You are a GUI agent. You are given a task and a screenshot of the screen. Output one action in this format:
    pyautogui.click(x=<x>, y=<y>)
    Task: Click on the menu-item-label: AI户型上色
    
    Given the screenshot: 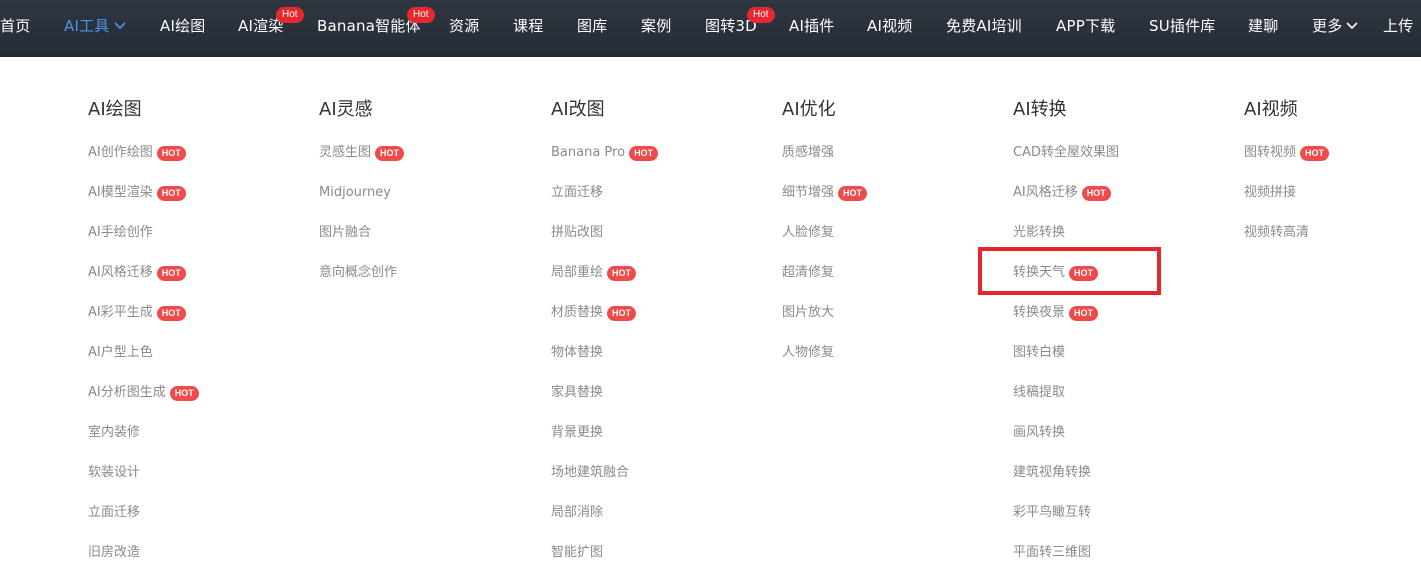 What is the action you would take?
    pyautogui.click(x=120, y=352)
    